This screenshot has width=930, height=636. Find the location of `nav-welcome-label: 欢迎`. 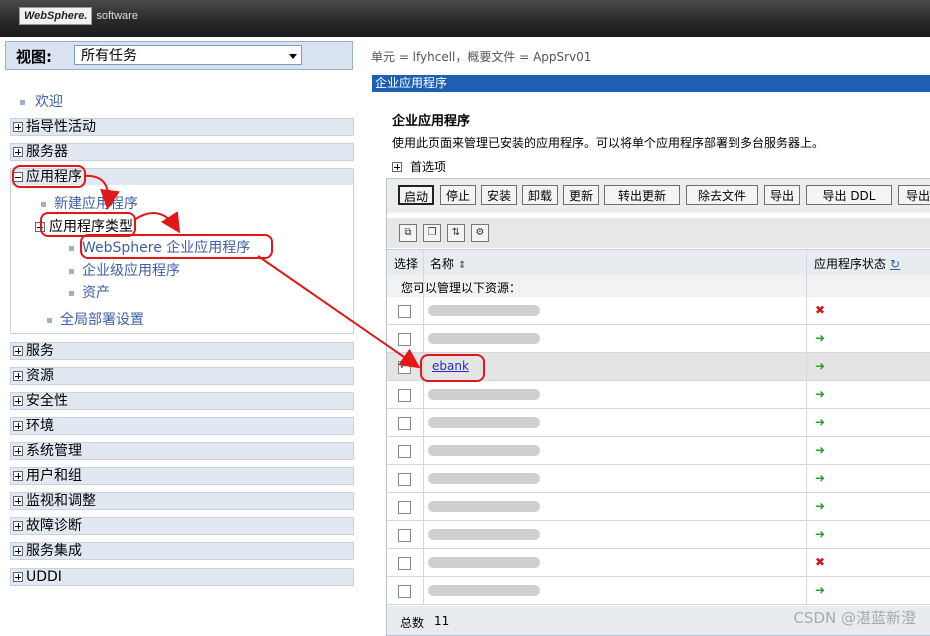

nav-welcome-label: 欢迎 is located at coordinates (49, 102).